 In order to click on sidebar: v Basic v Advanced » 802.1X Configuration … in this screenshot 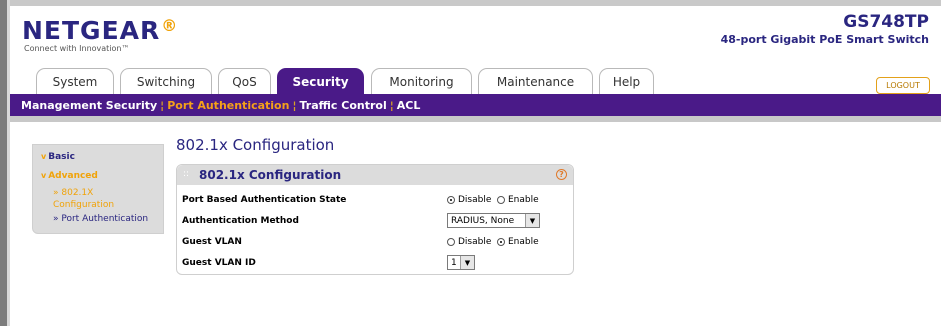, I will do `click(98, 189)`.